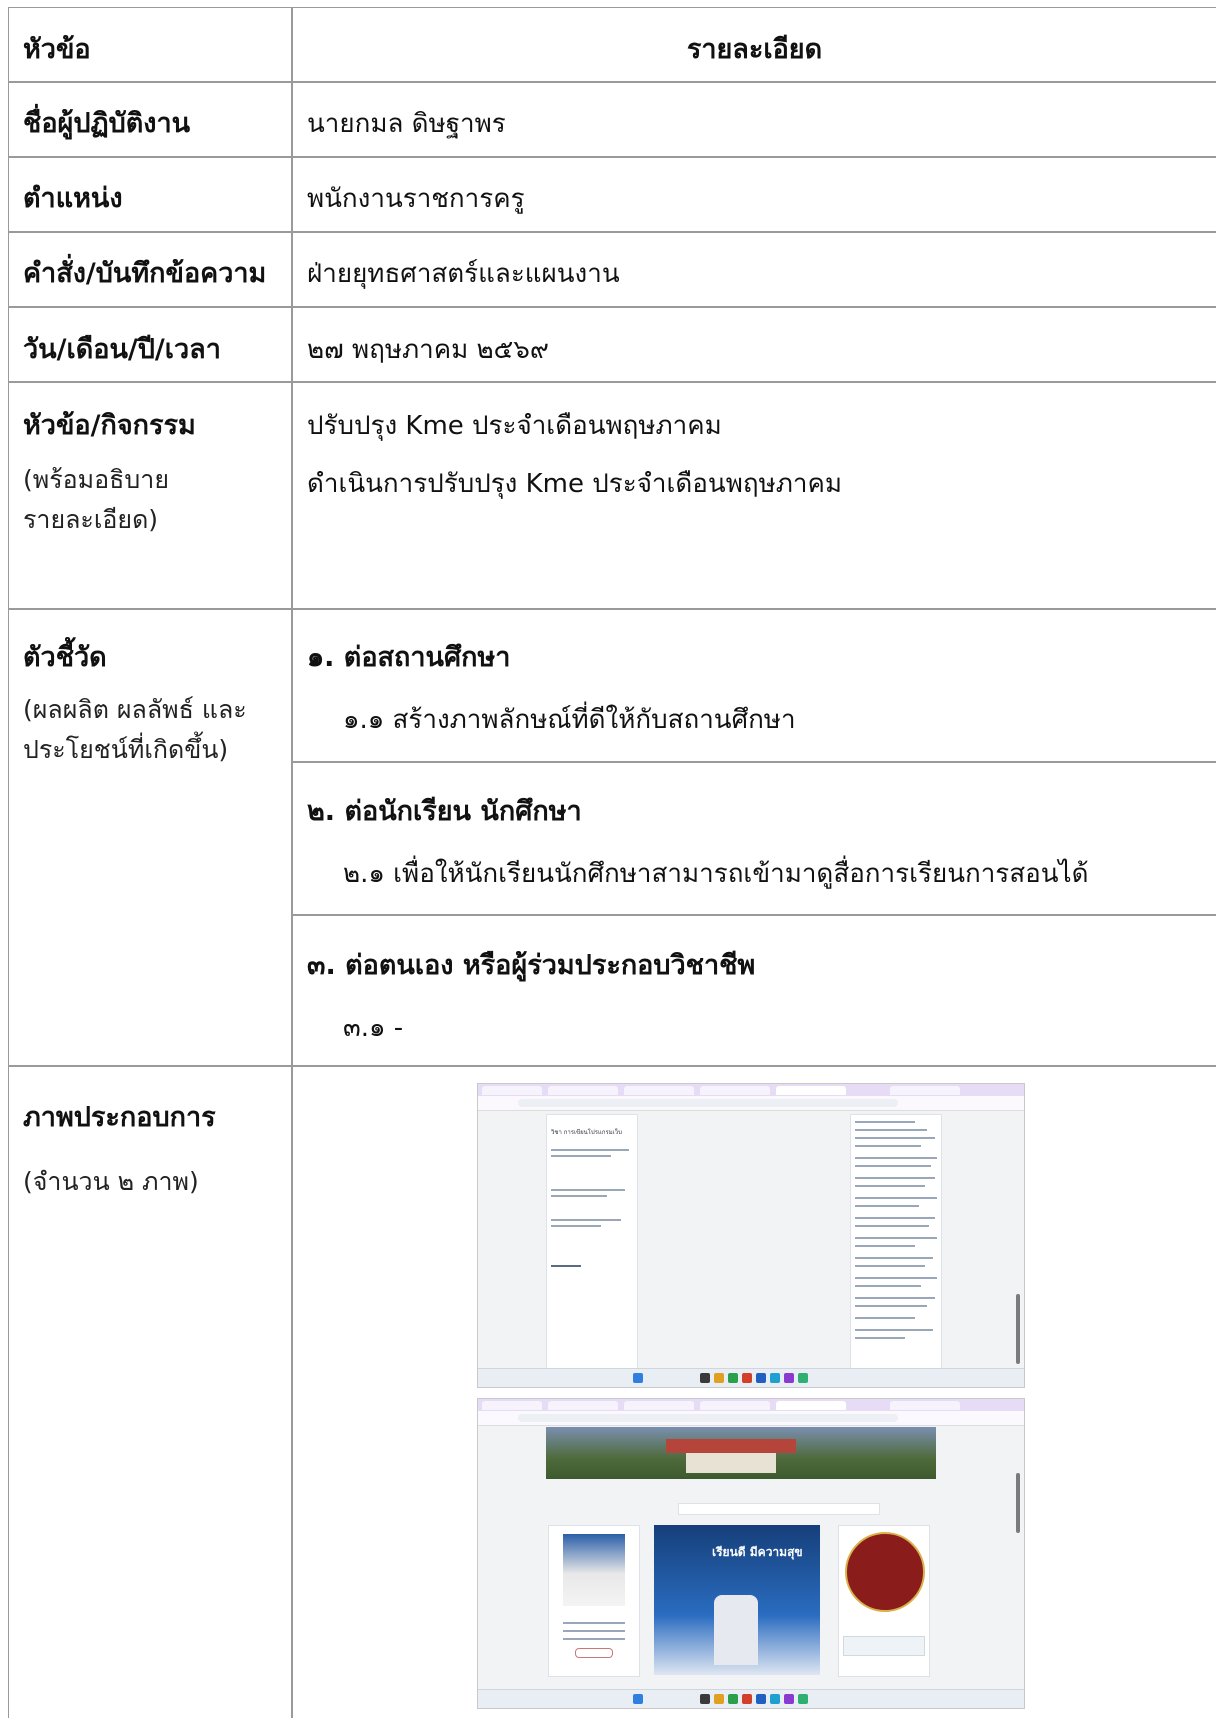 Image resolution: width=1216 pixels, height=1718 pixels. What do you see at coordinates (73, 198) in the screenshot?
I see `label-position: ตำแหน่ง` at bounding box center [73, 198].